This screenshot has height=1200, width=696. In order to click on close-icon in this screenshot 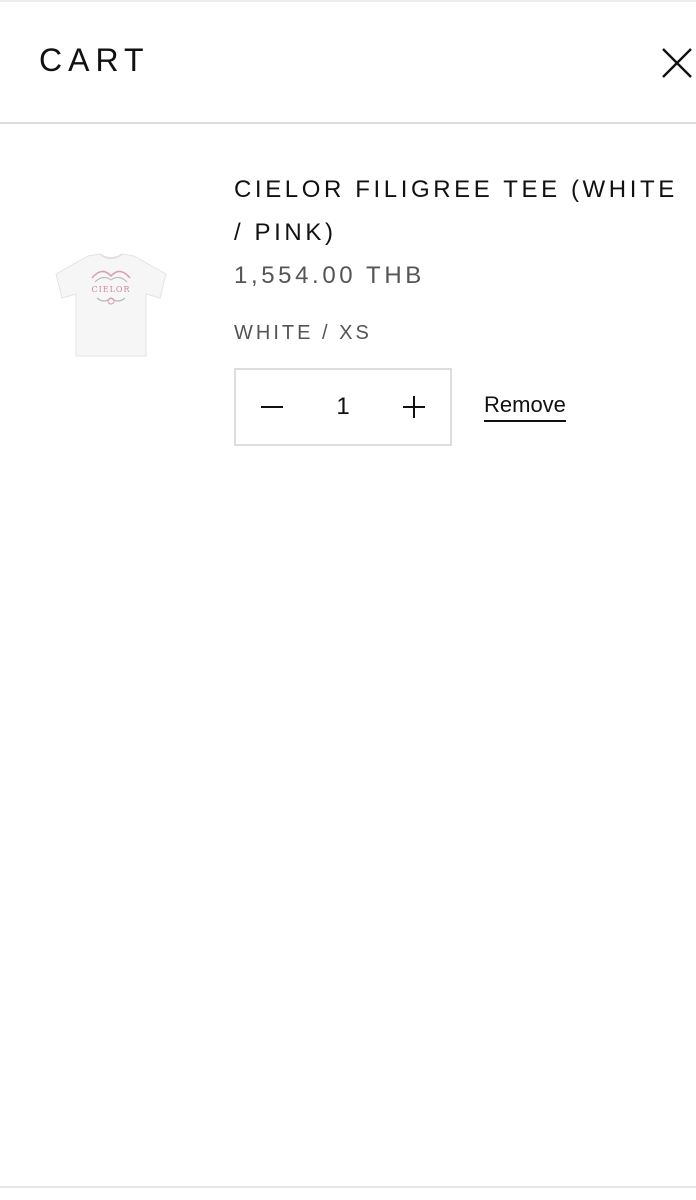, I will do `click(677, 63)`.